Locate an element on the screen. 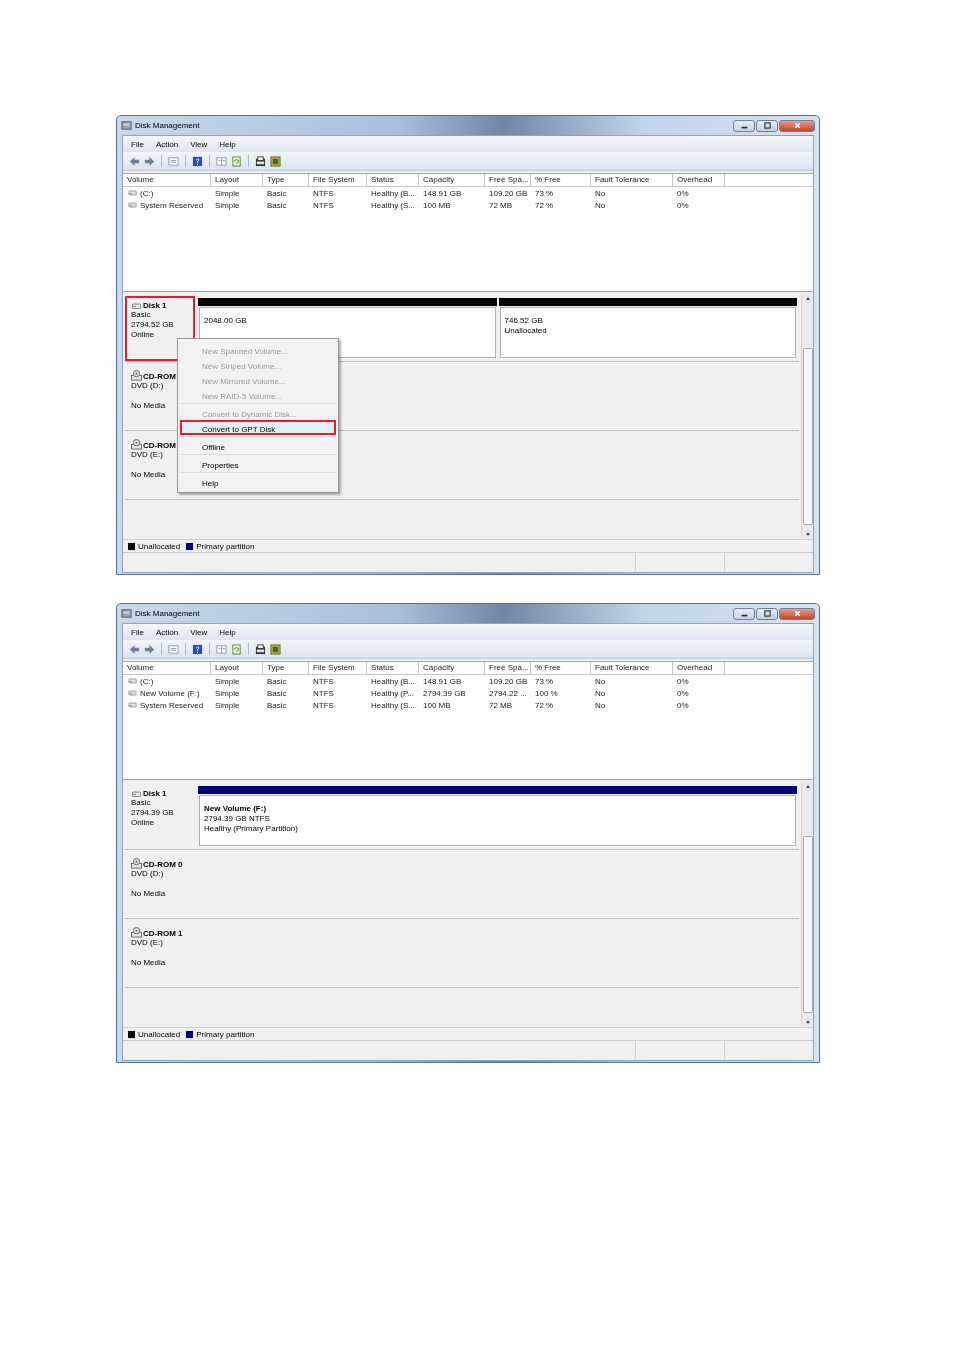  partition-info: Unallocated is located at coordinates (526, 331).